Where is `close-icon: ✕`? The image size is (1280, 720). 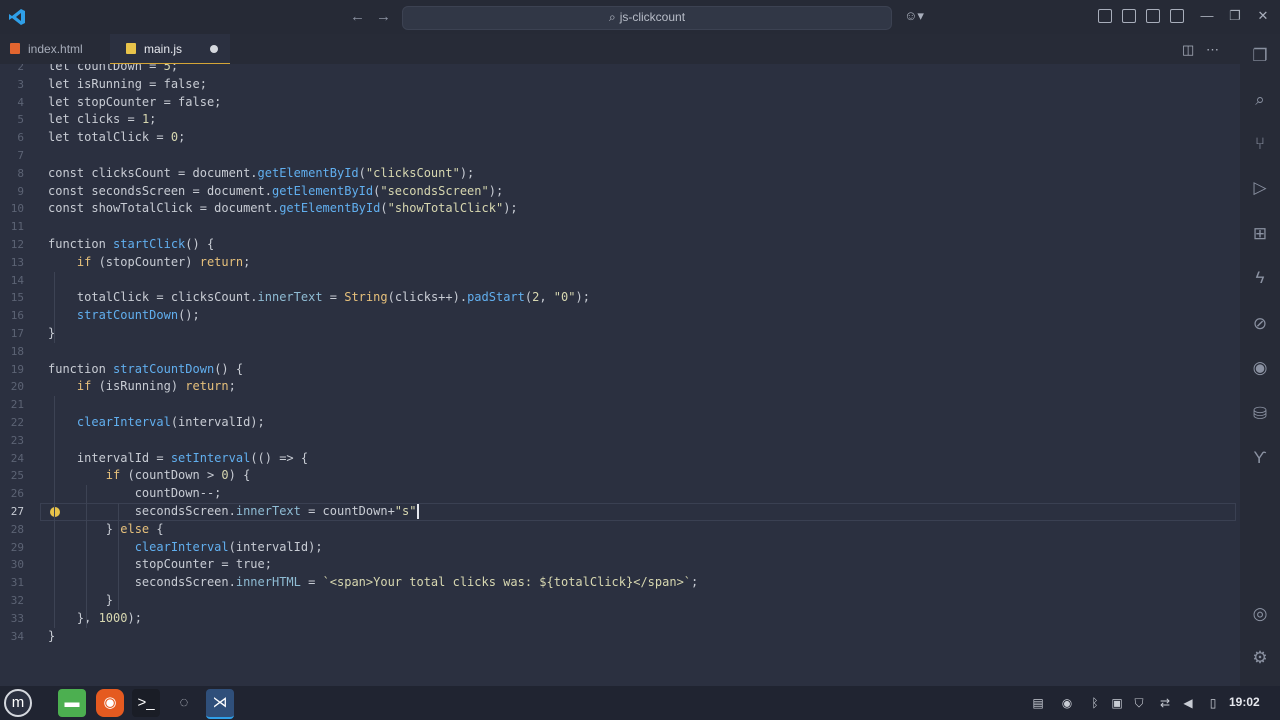 close-icon: ✕ is located at coordinates (1263, 16).